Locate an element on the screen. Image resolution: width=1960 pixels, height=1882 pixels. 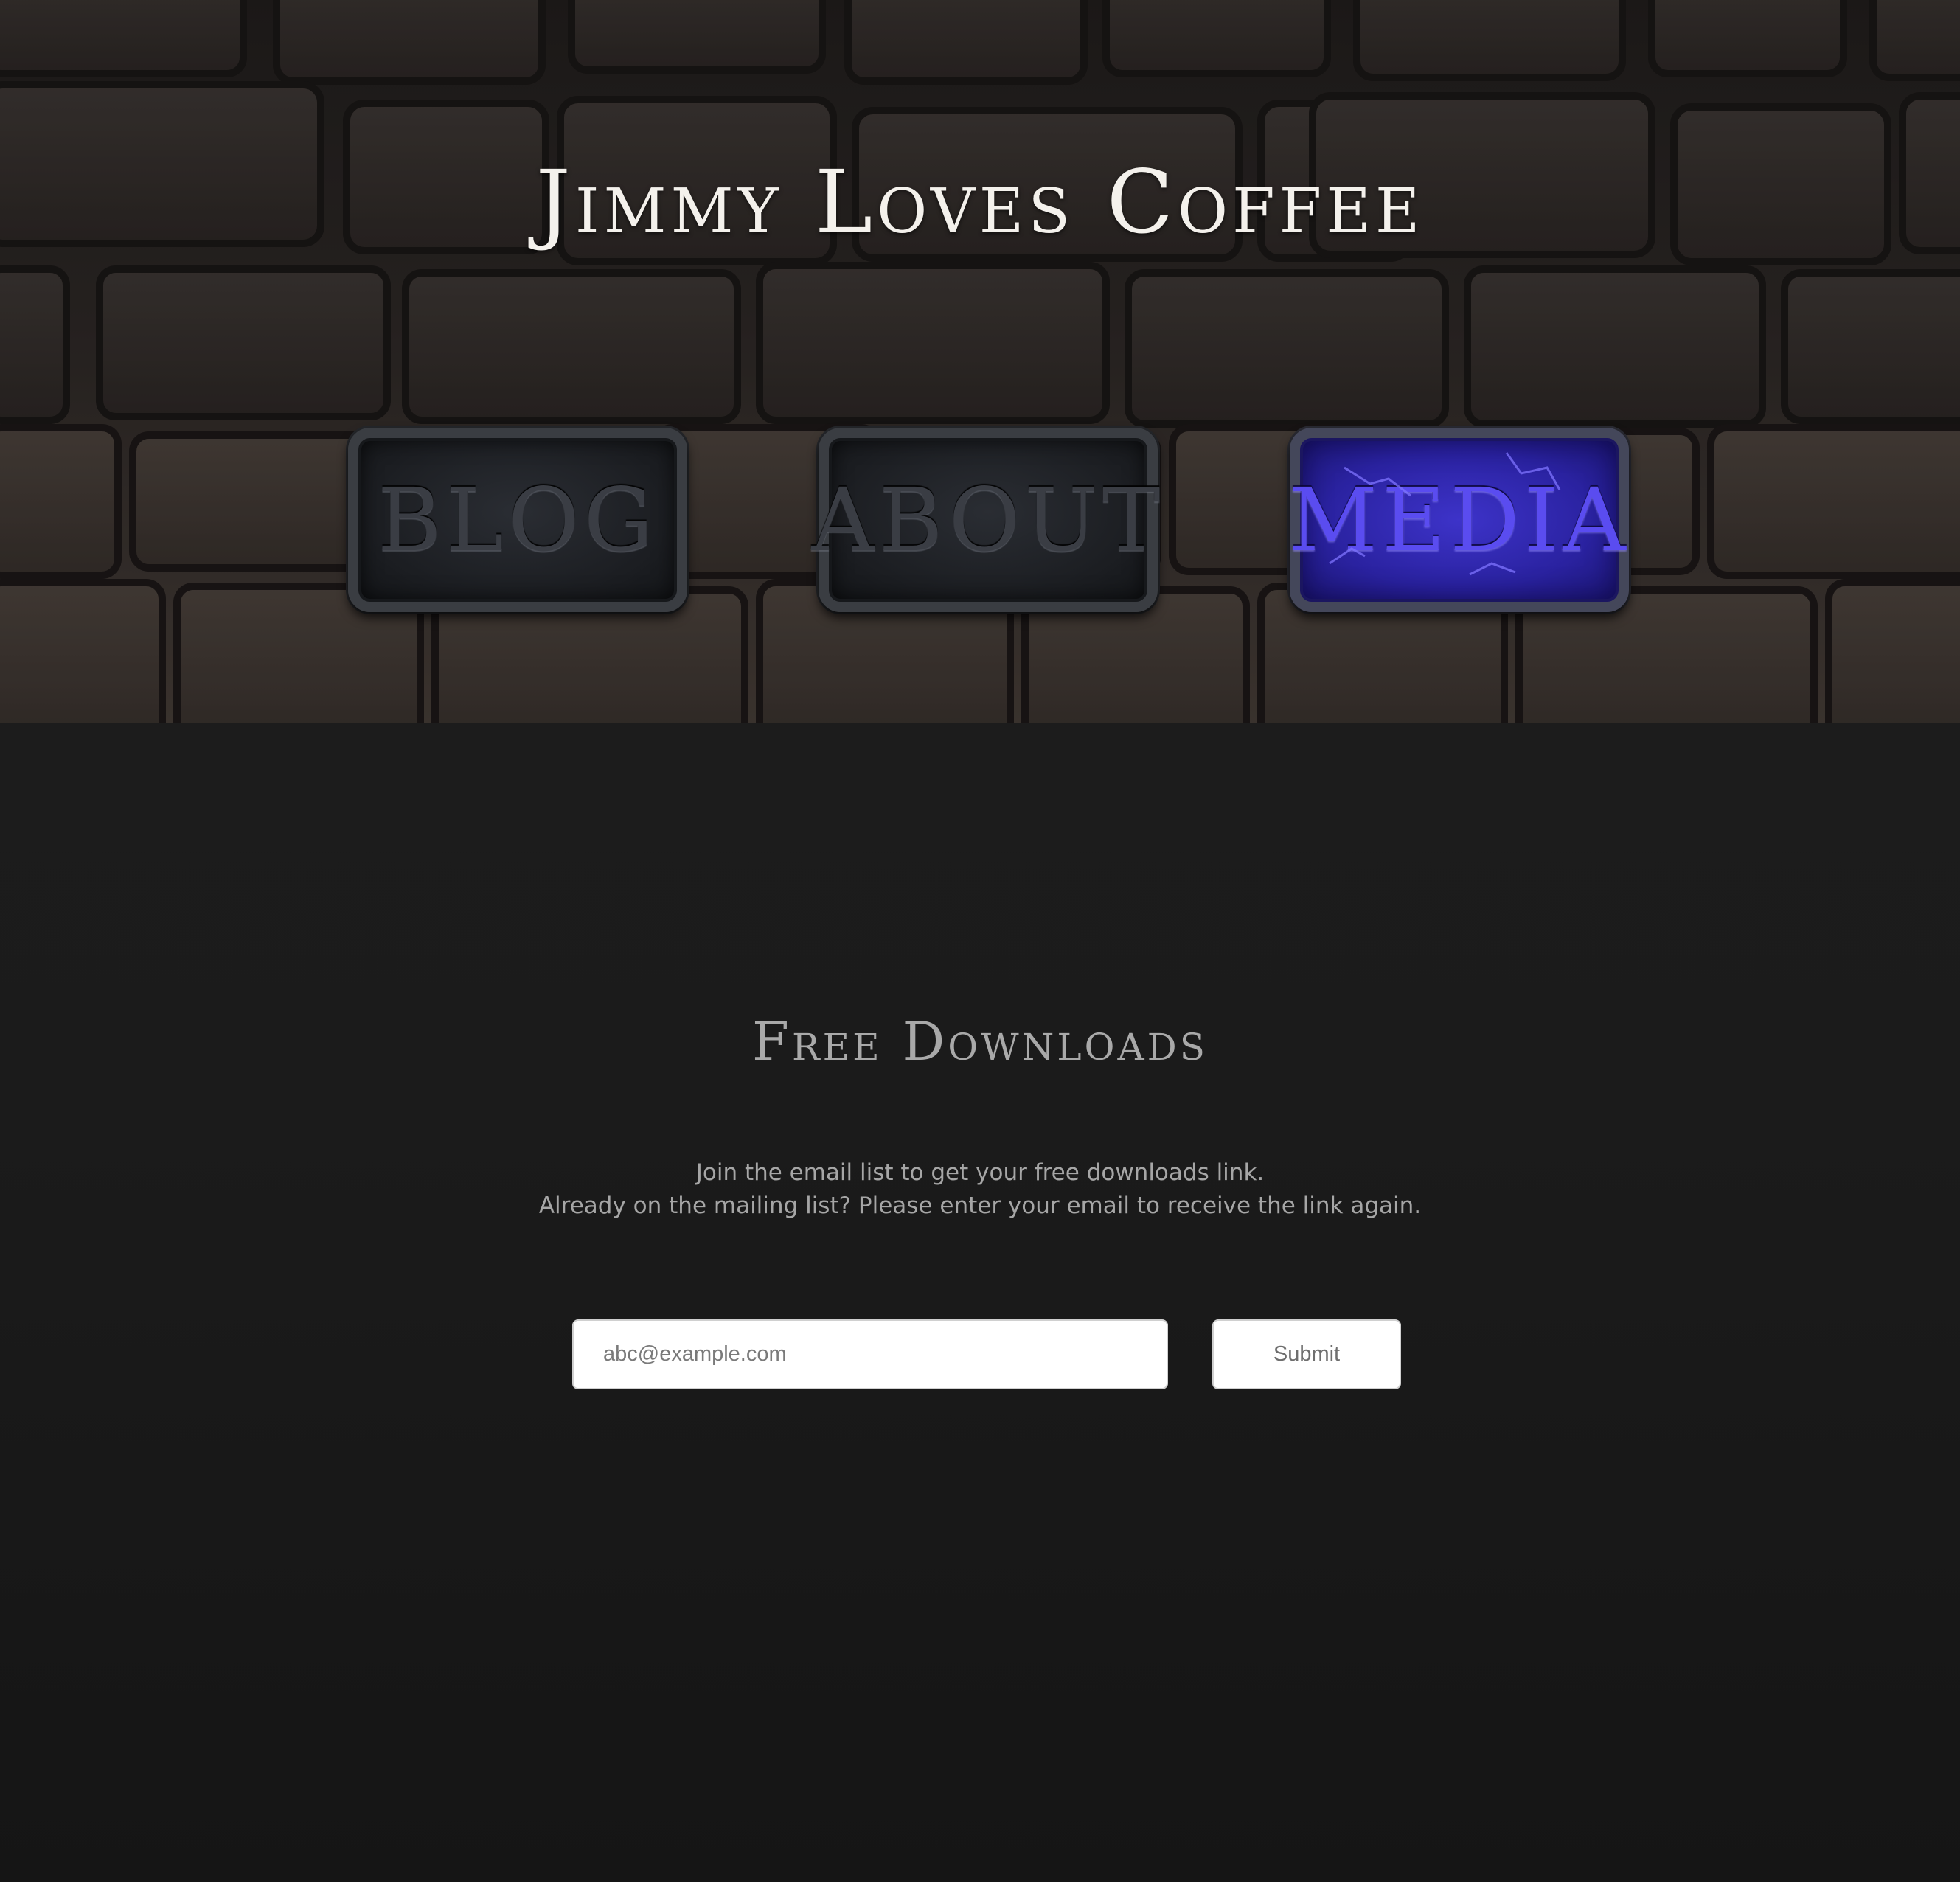
email-input is located at coordinates (870, 1354).